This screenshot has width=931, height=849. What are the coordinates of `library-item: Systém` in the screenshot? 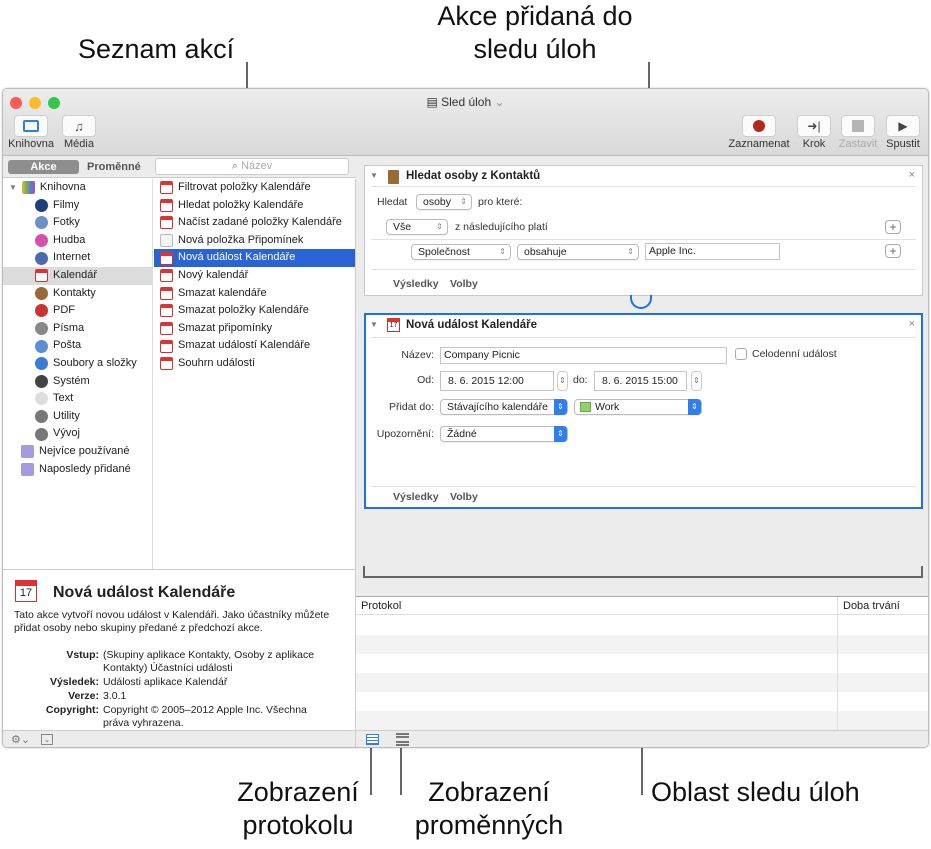 It's located at (77, 382).